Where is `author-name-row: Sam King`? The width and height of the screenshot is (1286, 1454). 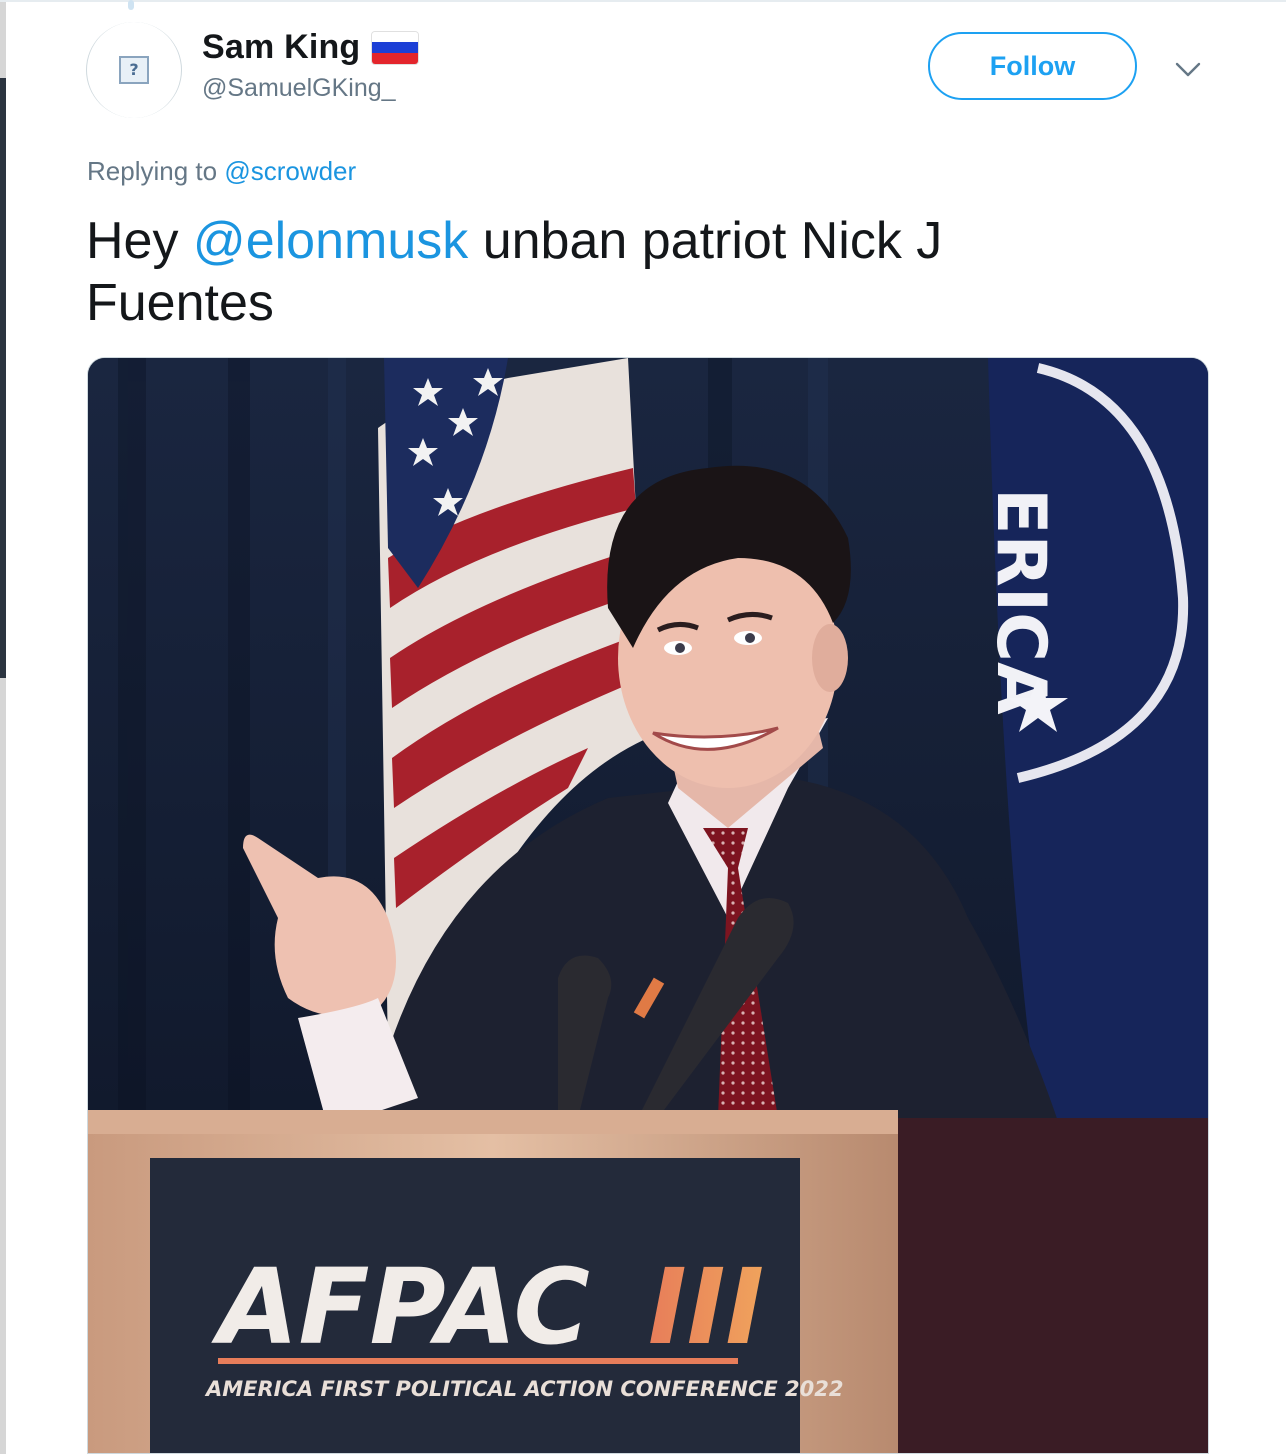 author-name-row: Sam King is located at coordinates (310, 47).